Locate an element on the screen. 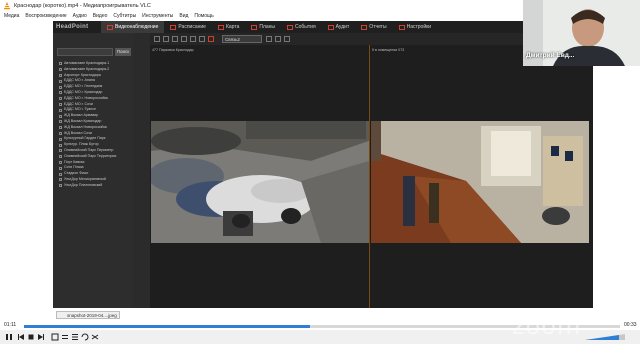 This screenshot has width=640, height=360. menu-media: Медиа is located at coordinates (11, 16).